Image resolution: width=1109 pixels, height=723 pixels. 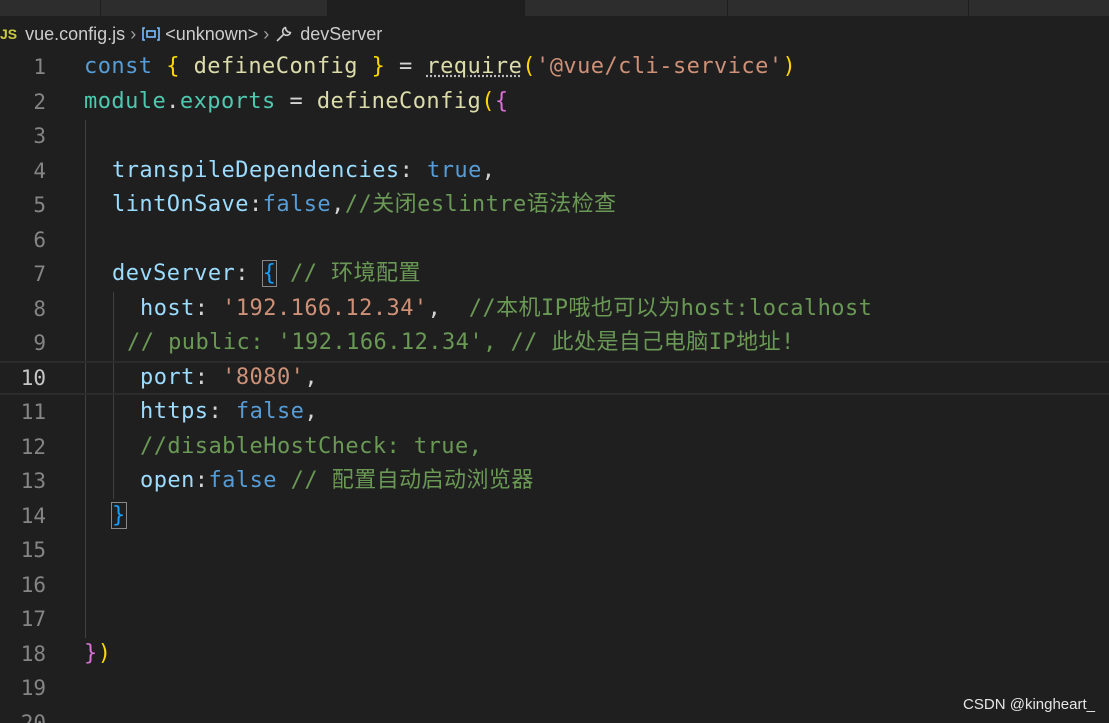 I want to click on code-line-current: 10 port: '8080',, so click(x=554, y=377).